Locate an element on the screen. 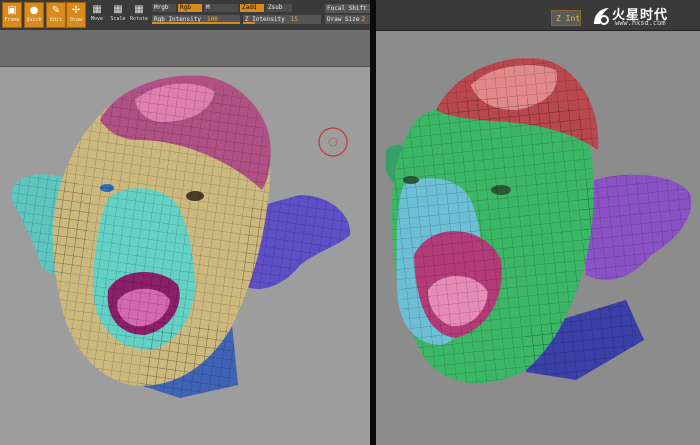 The width and height of the screenshot is (700, 445). brush-cursor-icon is located at coordinates (333, 142).